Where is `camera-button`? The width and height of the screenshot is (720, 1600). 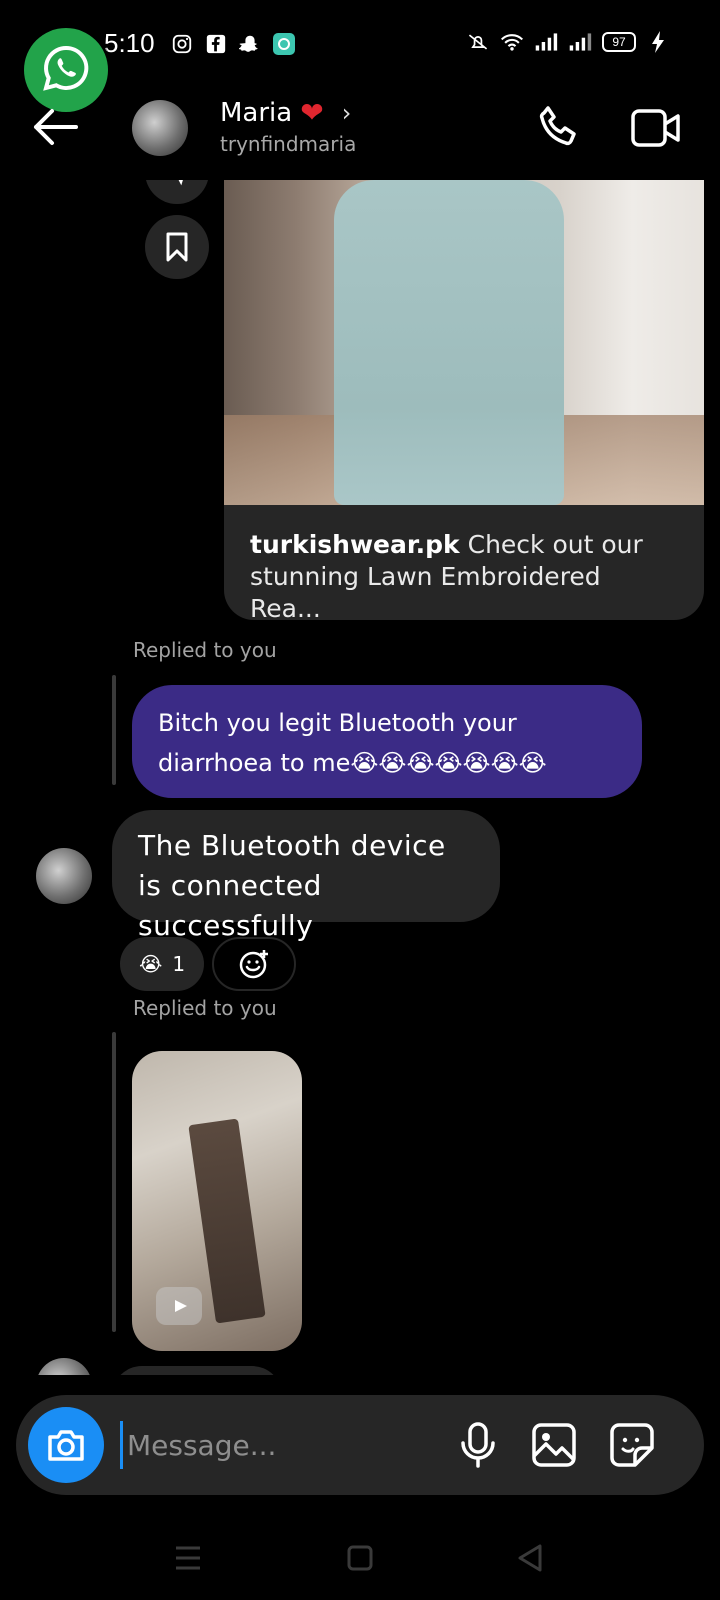
camera-button is located at coordinates (66, 1445).